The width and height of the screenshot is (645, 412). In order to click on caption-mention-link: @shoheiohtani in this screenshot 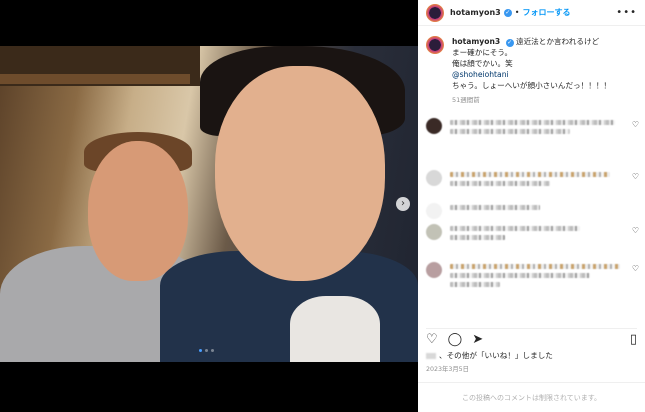, I will do `click(531, 74)`.